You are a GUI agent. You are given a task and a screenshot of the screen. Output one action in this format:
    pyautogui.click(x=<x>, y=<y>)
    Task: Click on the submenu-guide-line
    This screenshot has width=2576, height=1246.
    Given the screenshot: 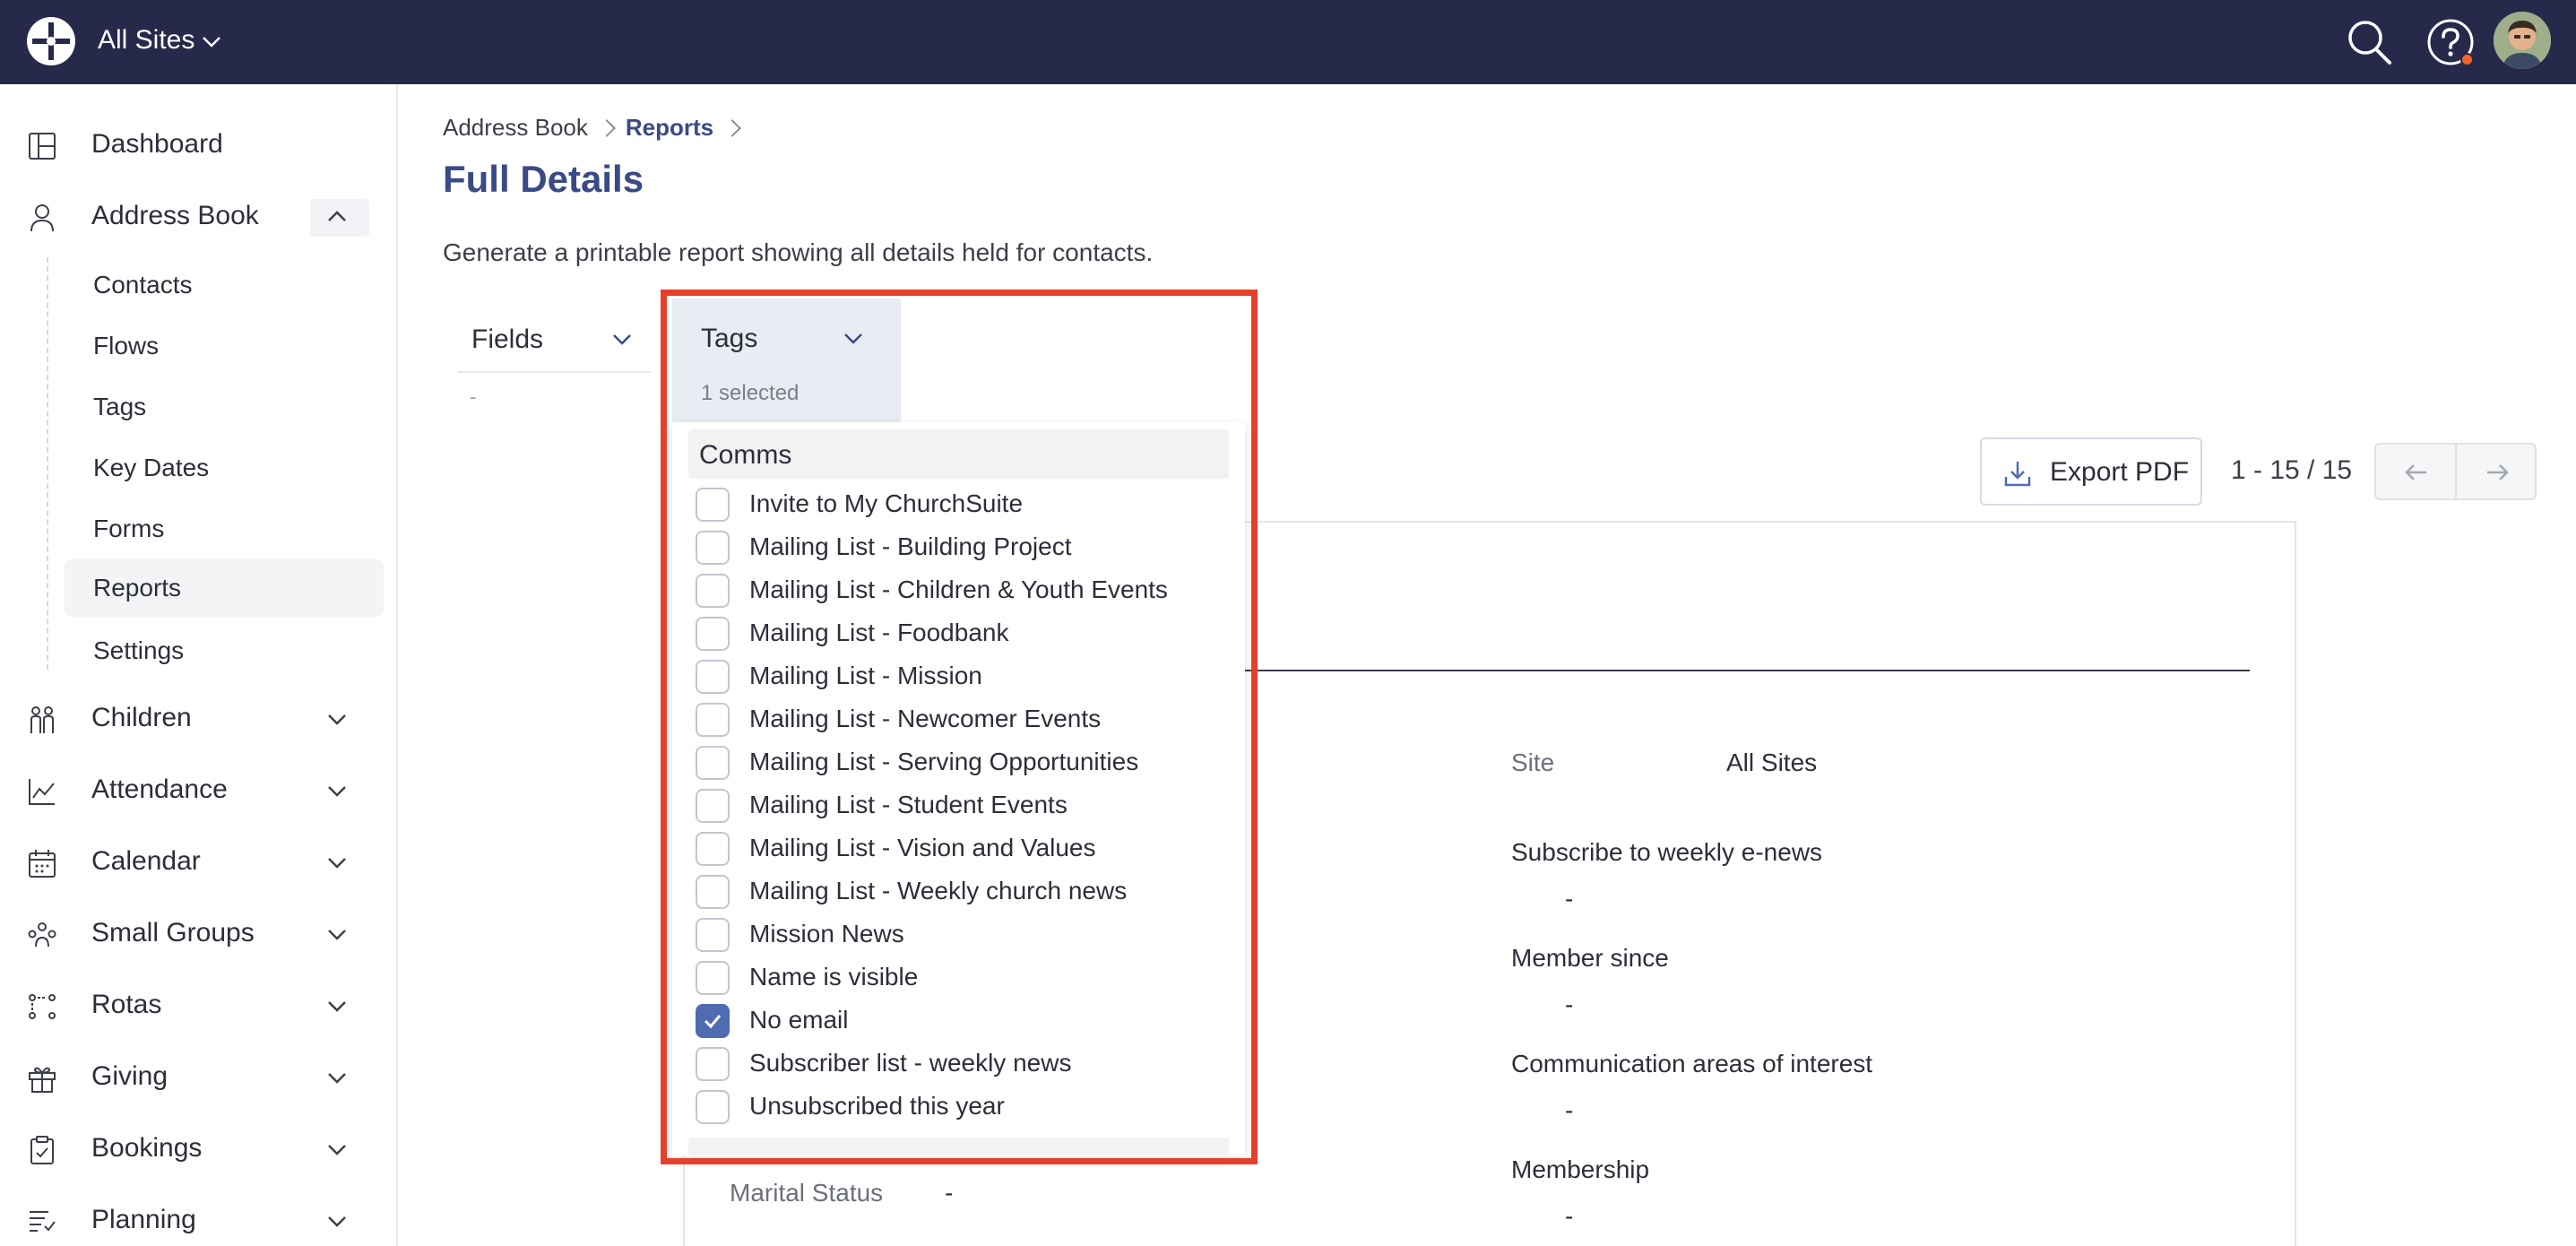 What is the action you would take?
    pyautogui.click(x=47, y=463)
    